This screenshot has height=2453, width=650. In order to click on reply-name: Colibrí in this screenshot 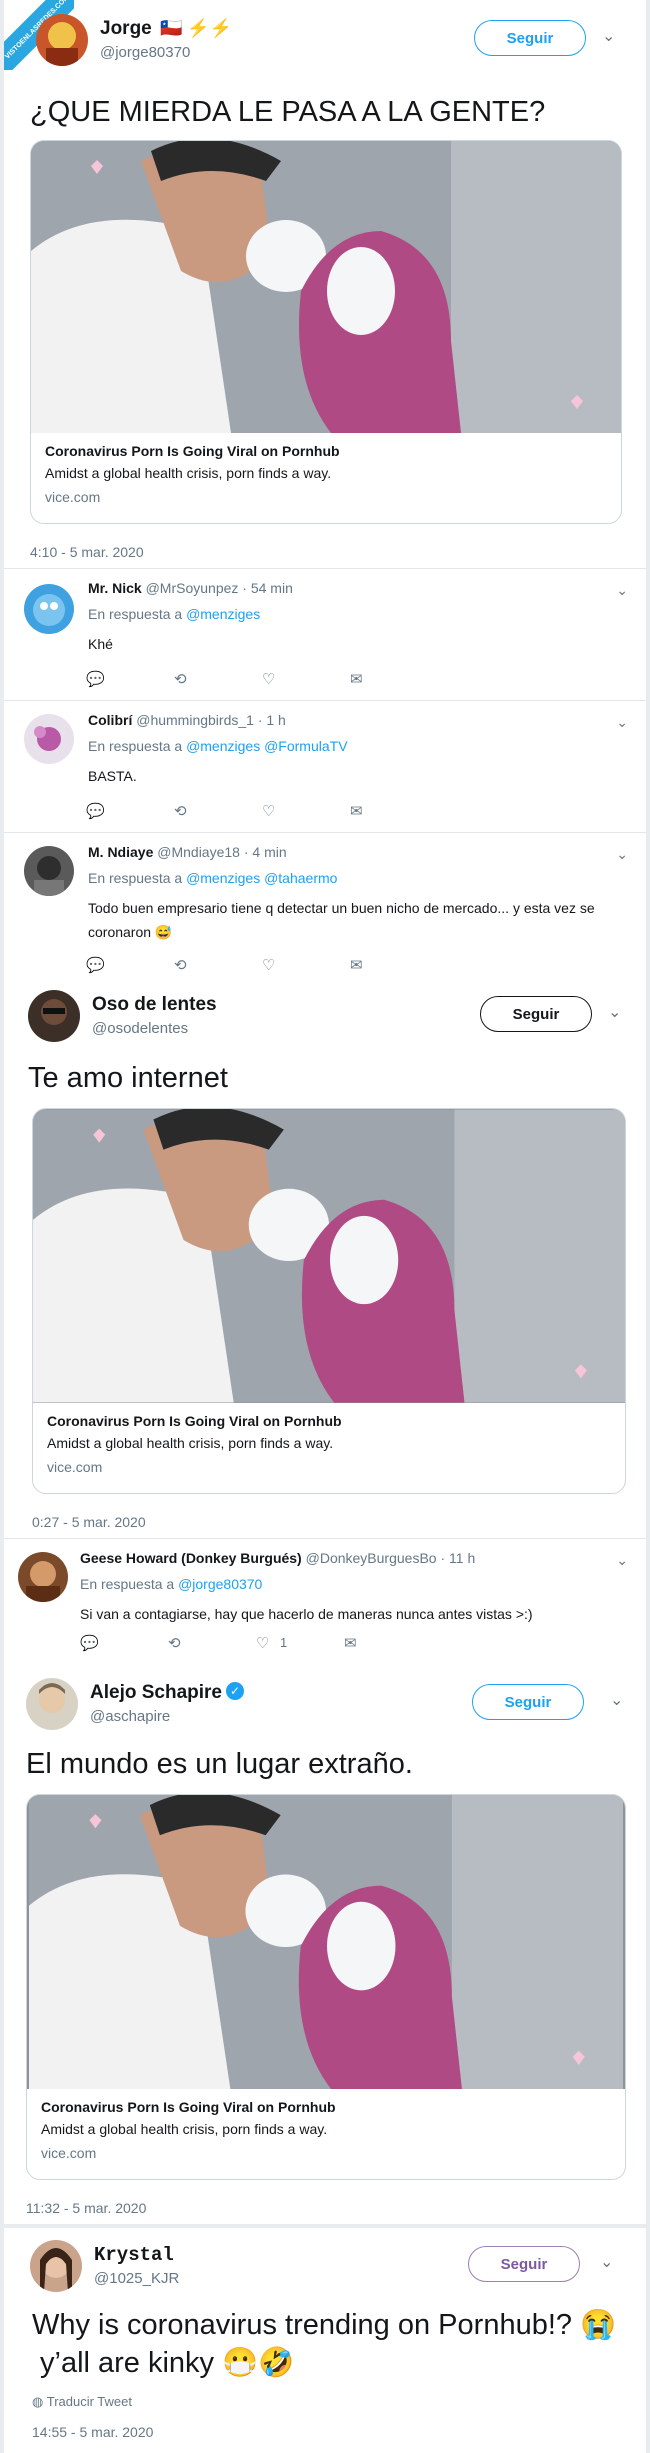, I will do `click(110, 720)`.